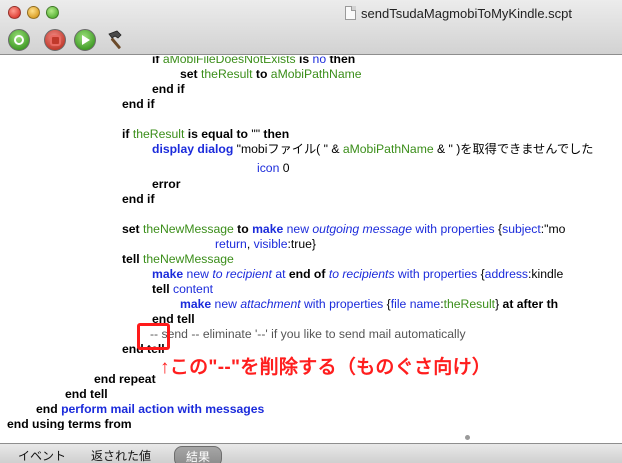  I want to click on close-window-icon, so click(14, 12).